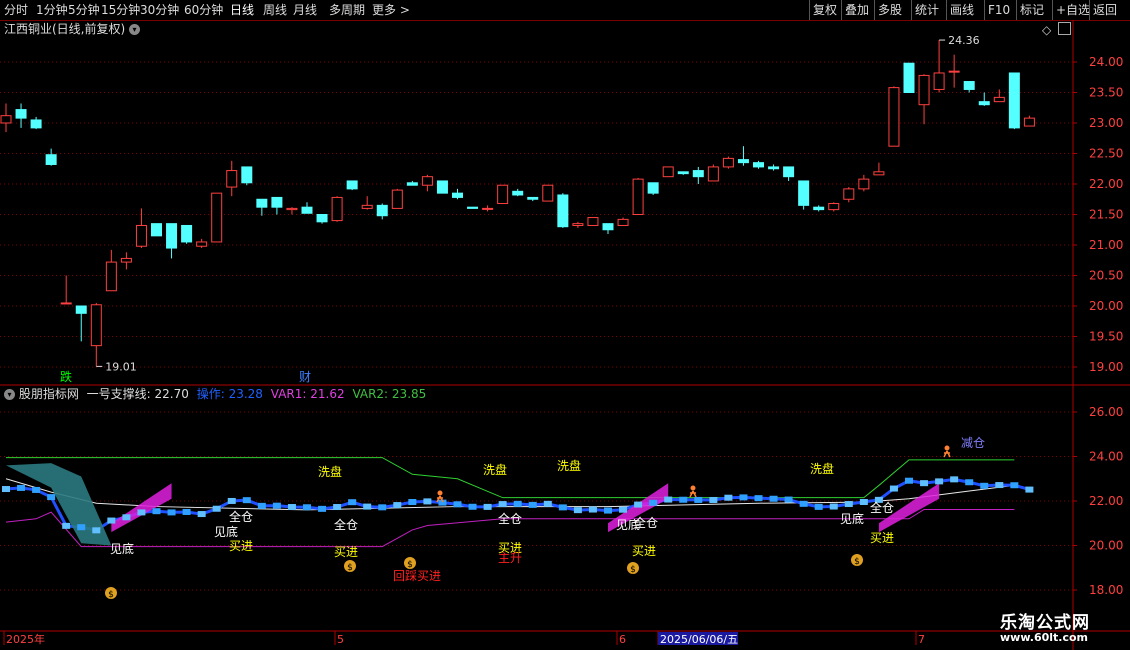 The image size is (1130, 650). What do you see at coordinates (9, 394) in the screenshot?
I see `indicator-dropdown-icon: ▾` at bounding box center [9, 394].